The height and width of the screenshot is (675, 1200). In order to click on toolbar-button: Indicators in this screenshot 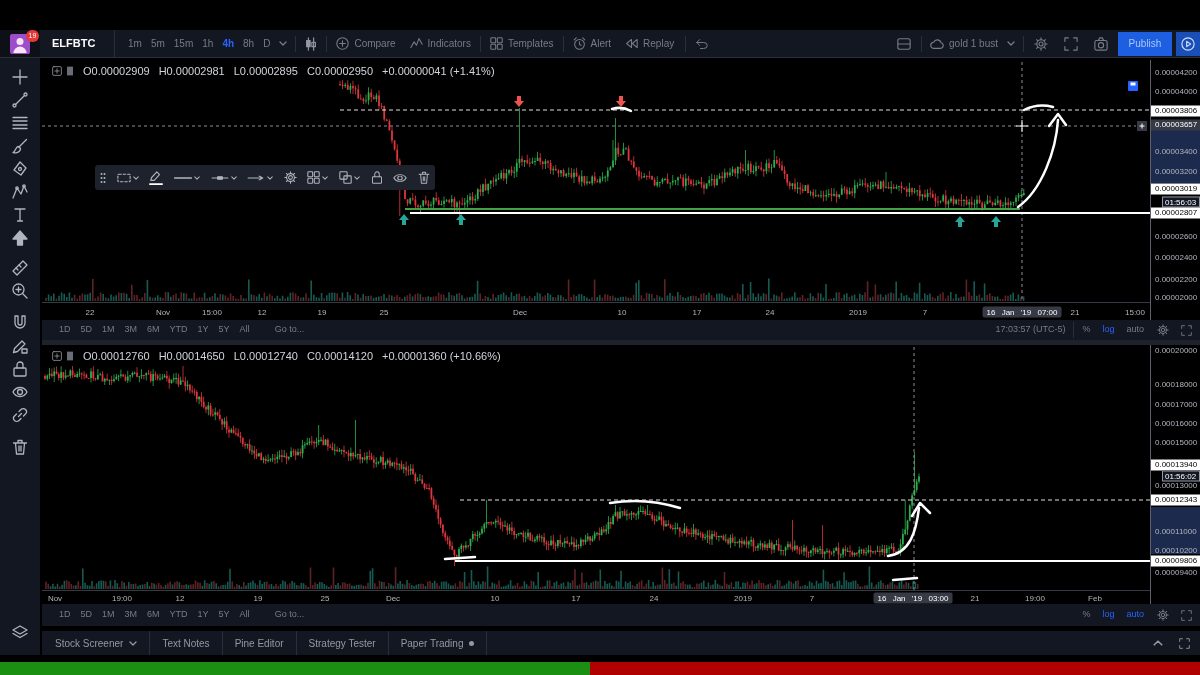, I will do `click(440, 43)`.